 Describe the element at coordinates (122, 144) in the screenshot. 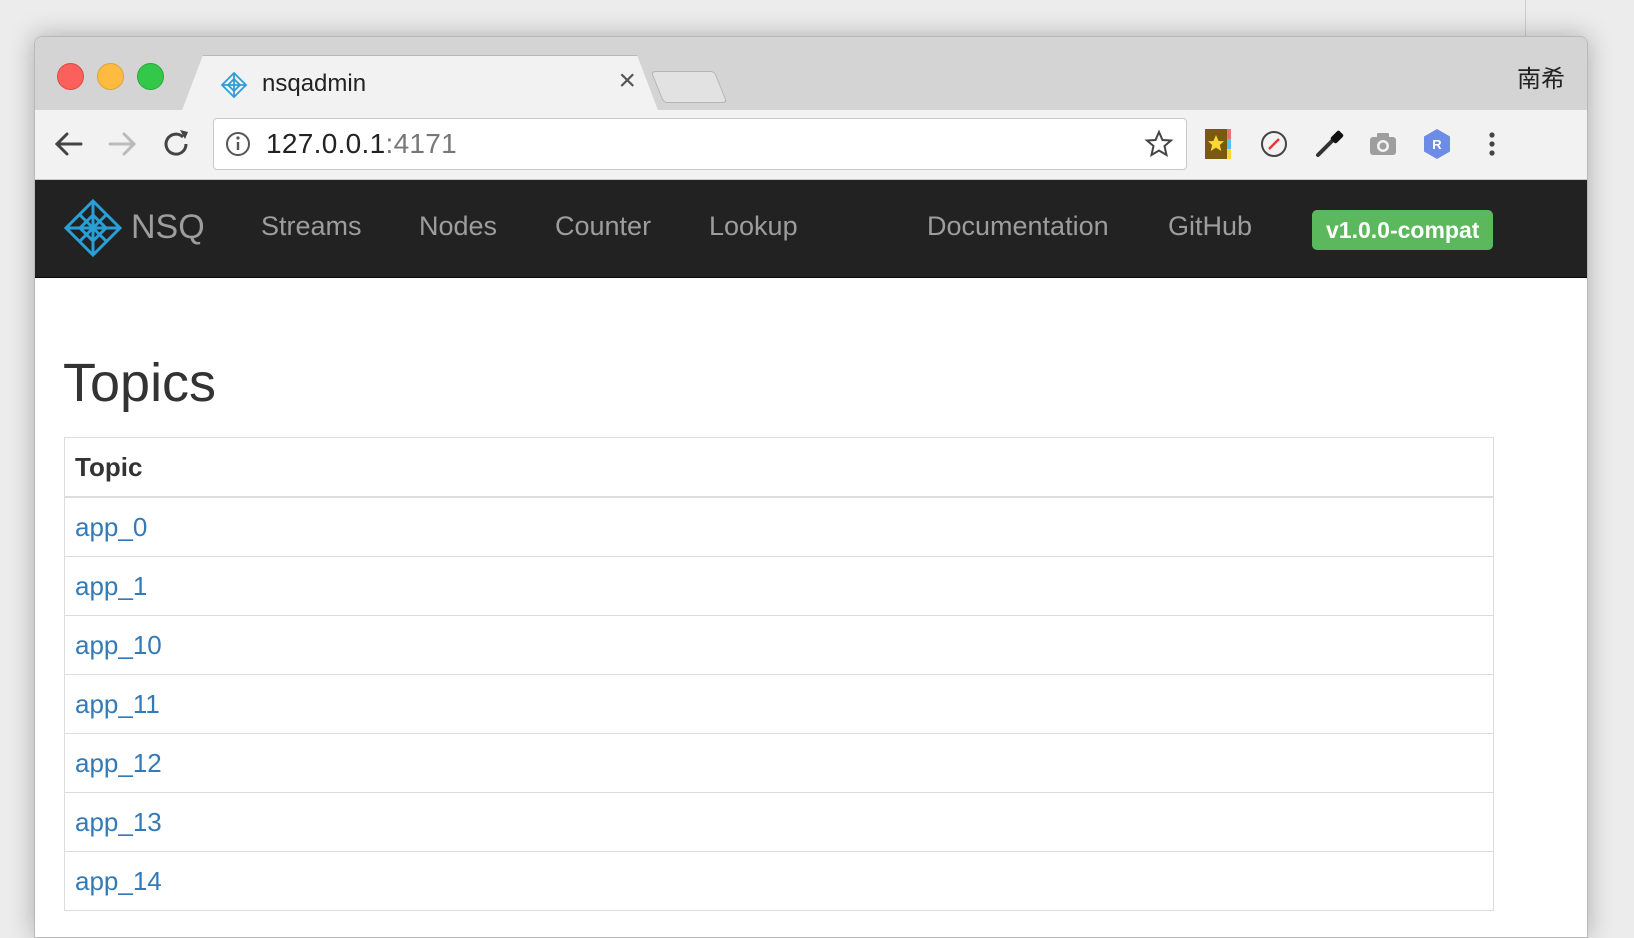

I see `forward-icon` at that location.